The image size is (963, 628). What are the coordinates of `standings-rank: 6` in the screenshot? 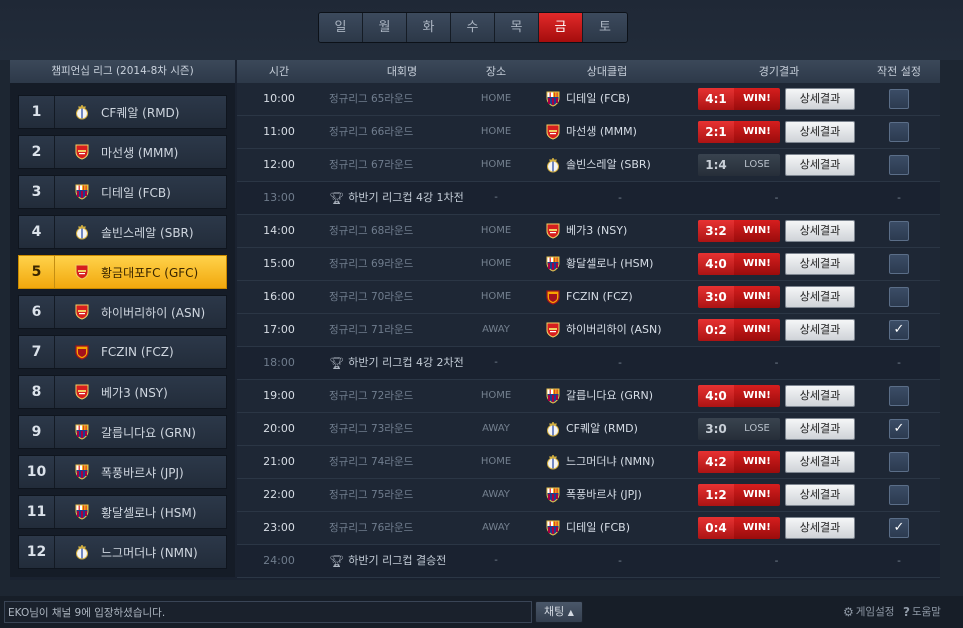 It's located at (37, 312).